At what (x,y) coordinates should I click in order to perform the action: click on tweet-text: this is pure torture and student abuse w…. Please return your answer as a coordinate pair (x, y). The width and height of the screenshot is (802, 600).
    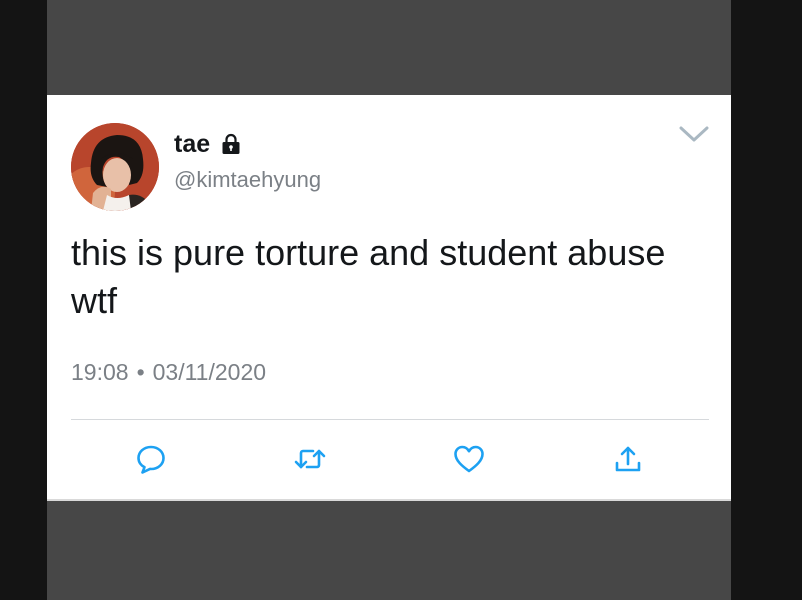
    Looking at the image, I should click on (368, 276).